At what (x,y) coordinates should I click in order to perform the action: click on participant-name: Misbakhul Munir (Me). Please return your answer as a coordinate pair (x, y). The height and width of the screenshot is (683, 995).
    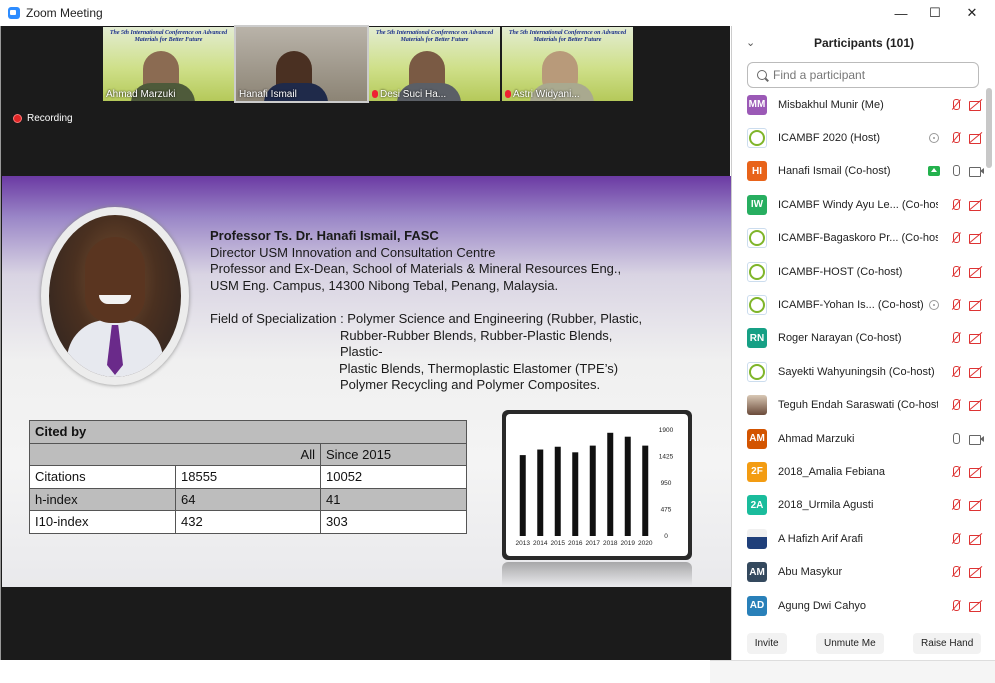
    Looking at the image, I should click on (831, 104).